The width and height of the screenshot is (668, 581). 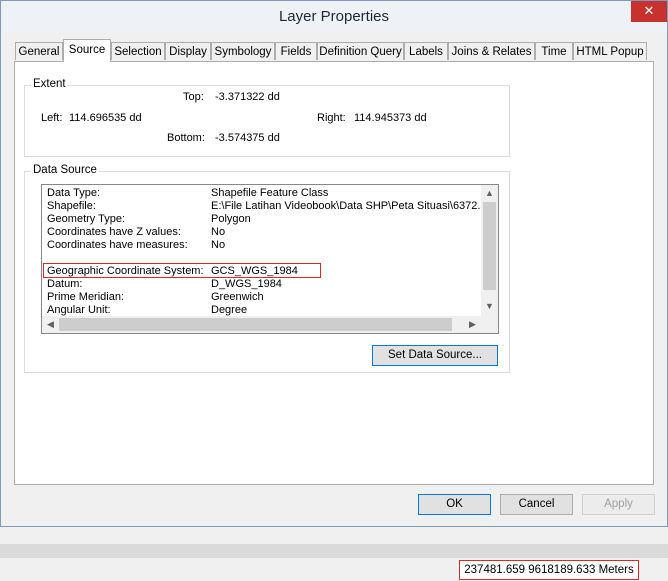 I want to click on scroll-corner, so click(x=489, y=324).